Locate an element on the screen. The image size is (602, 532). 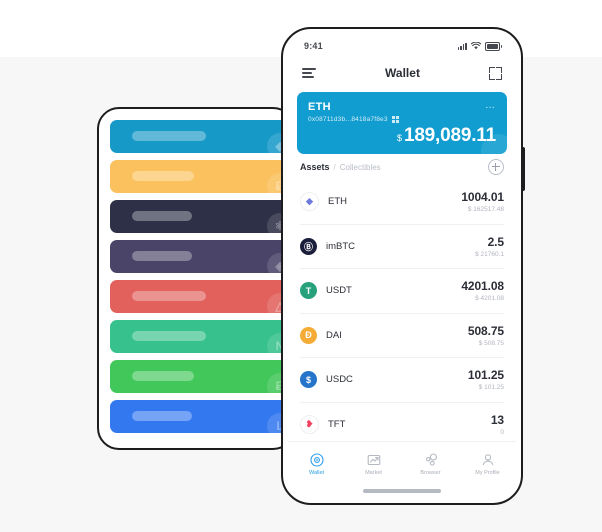
phone-side-button is located at coordinates (523, 169).